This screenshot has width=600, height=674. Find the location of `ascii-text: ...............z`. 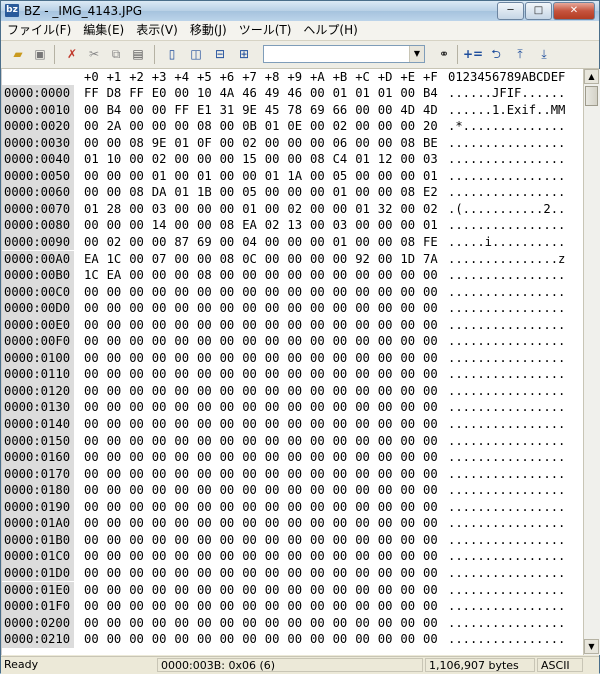

ascii-text: ...............z is located at coordinates (506, 259).